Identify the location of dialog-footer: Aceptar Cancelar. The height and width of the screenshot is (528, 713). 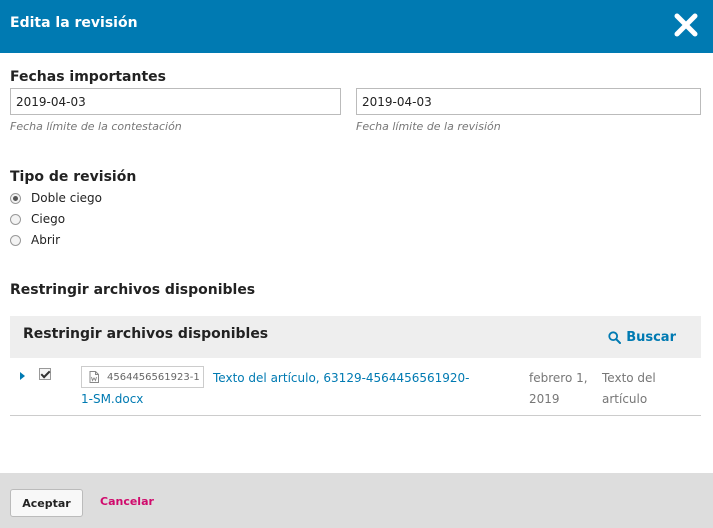
(356, 500).